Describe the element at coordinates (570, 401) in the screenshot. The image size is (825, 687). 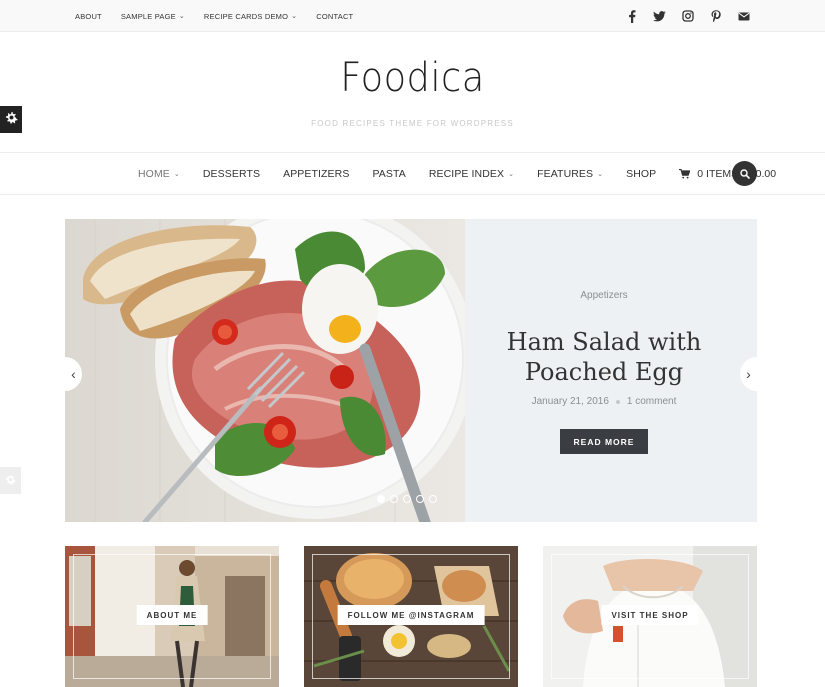
I see `slide-date: January 21, 2016` at that location.